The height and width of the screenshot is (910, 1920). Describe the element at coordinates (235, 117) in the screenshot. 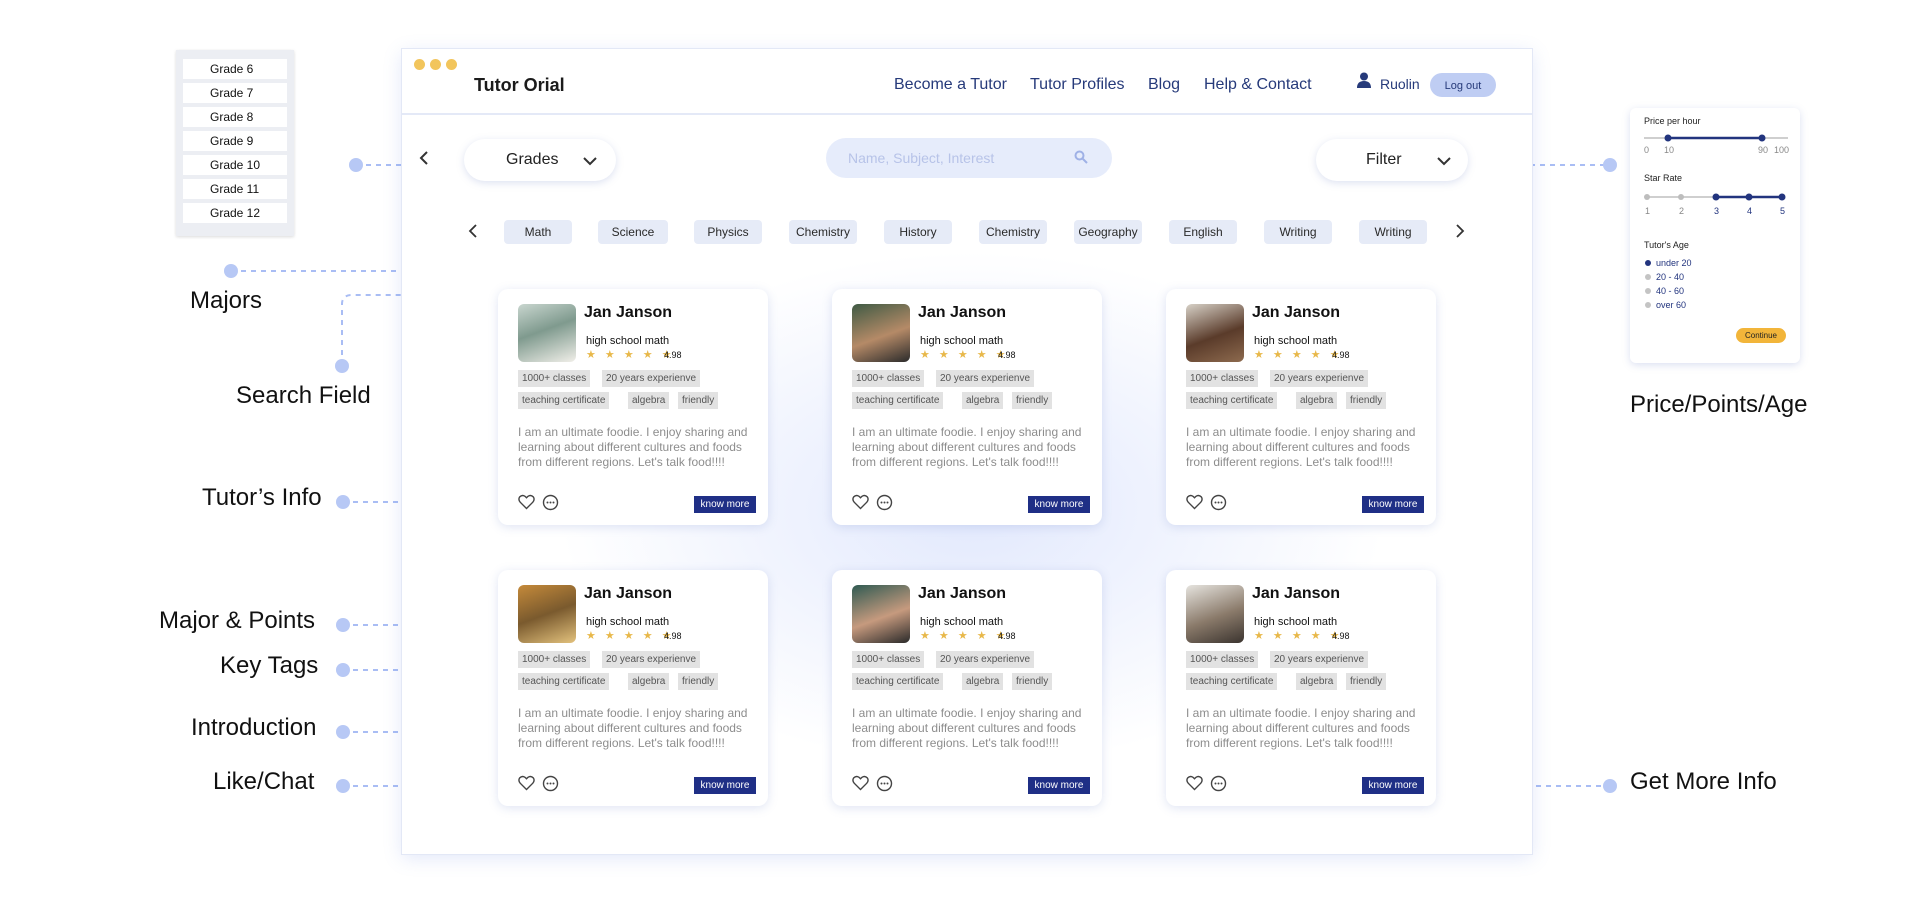

I see `grade-option: Grade 8` at that location.